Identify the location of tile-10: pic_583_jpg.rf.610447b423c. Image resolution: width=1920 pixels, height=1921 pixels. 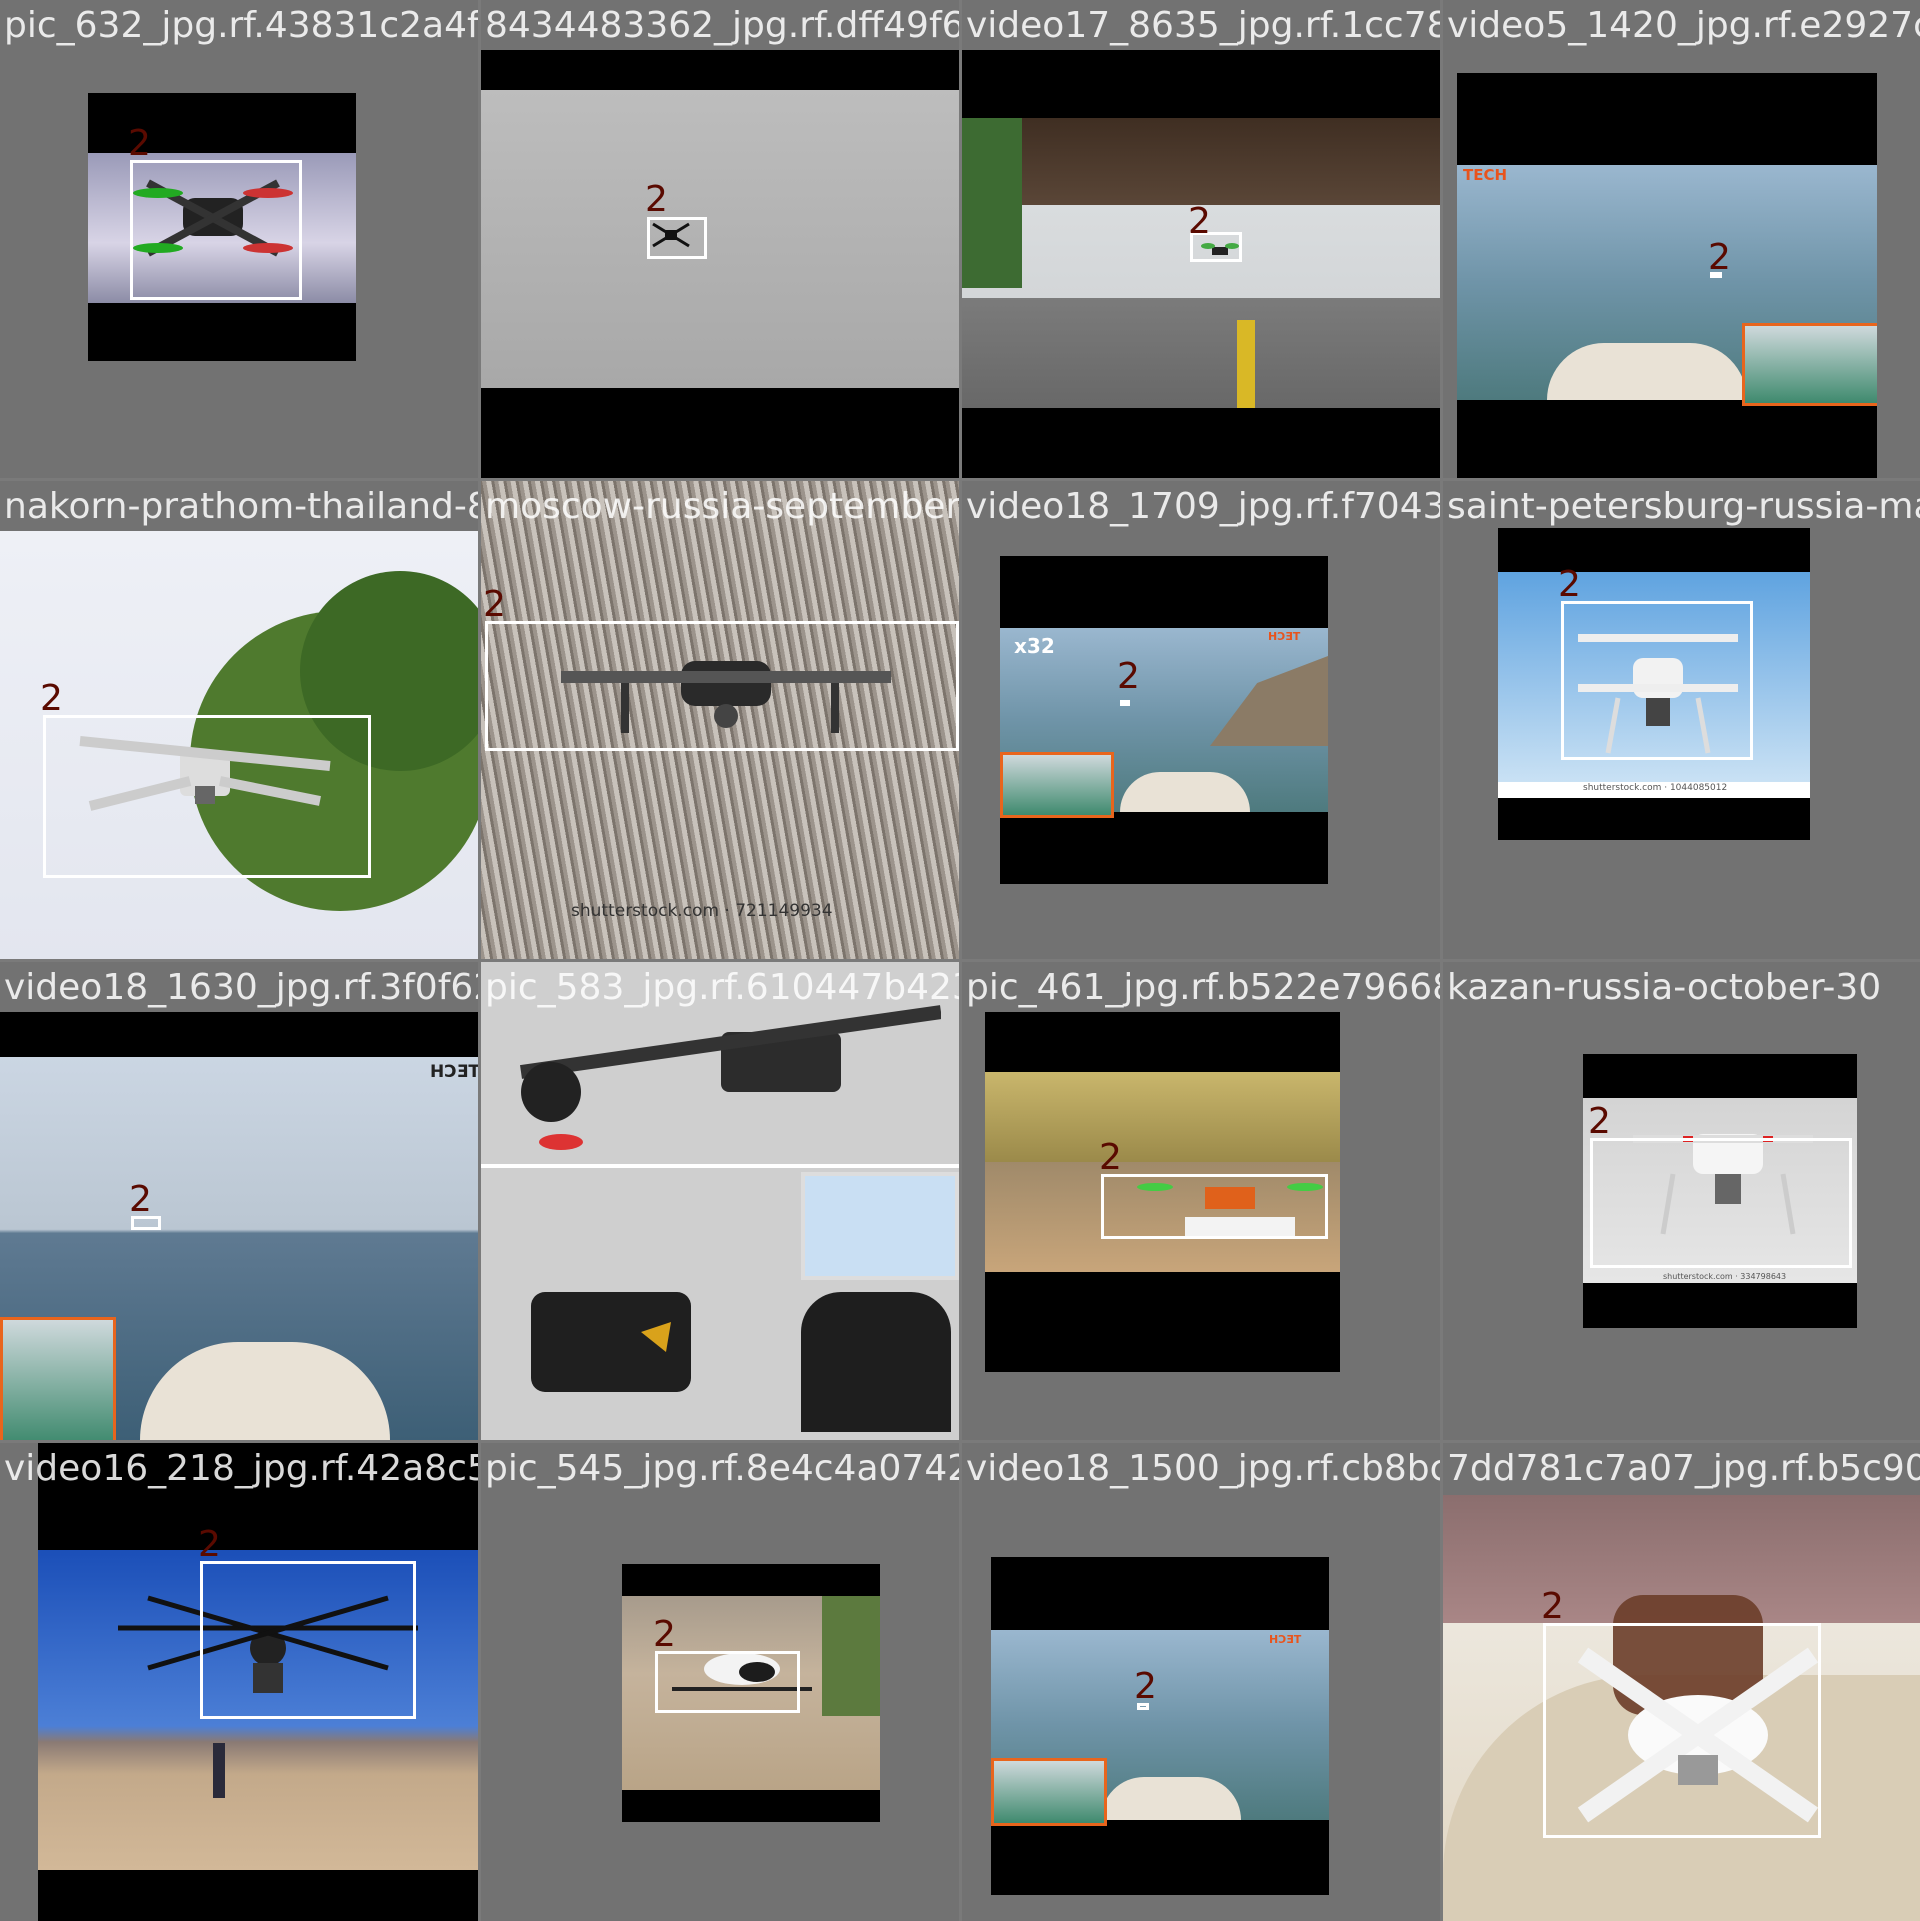
(720, 1201).